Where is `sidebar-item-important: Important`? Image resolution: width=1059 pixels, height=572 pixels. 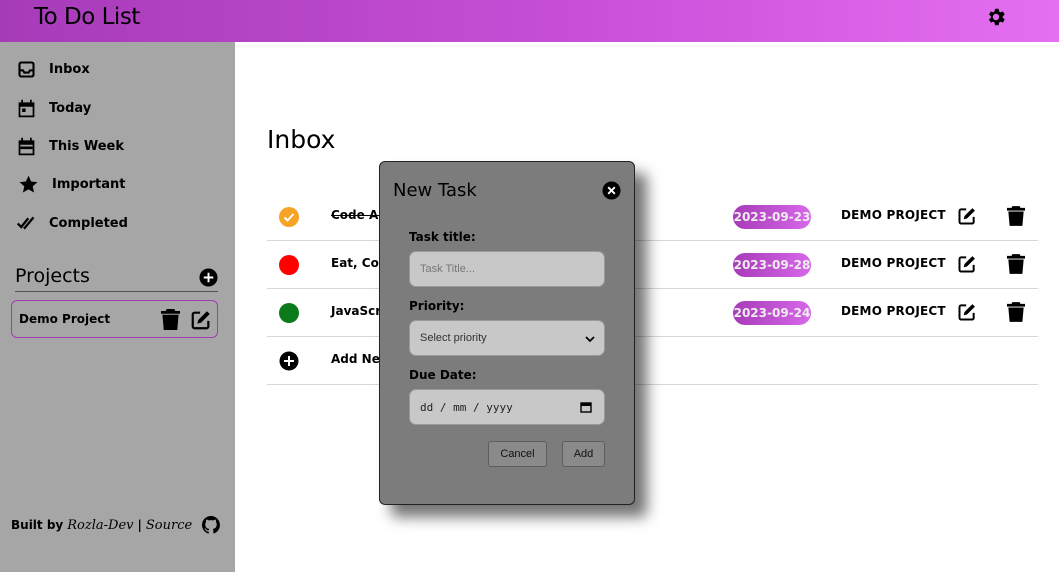
sidebar-item-important: Important is located at coordinates (72, 184).